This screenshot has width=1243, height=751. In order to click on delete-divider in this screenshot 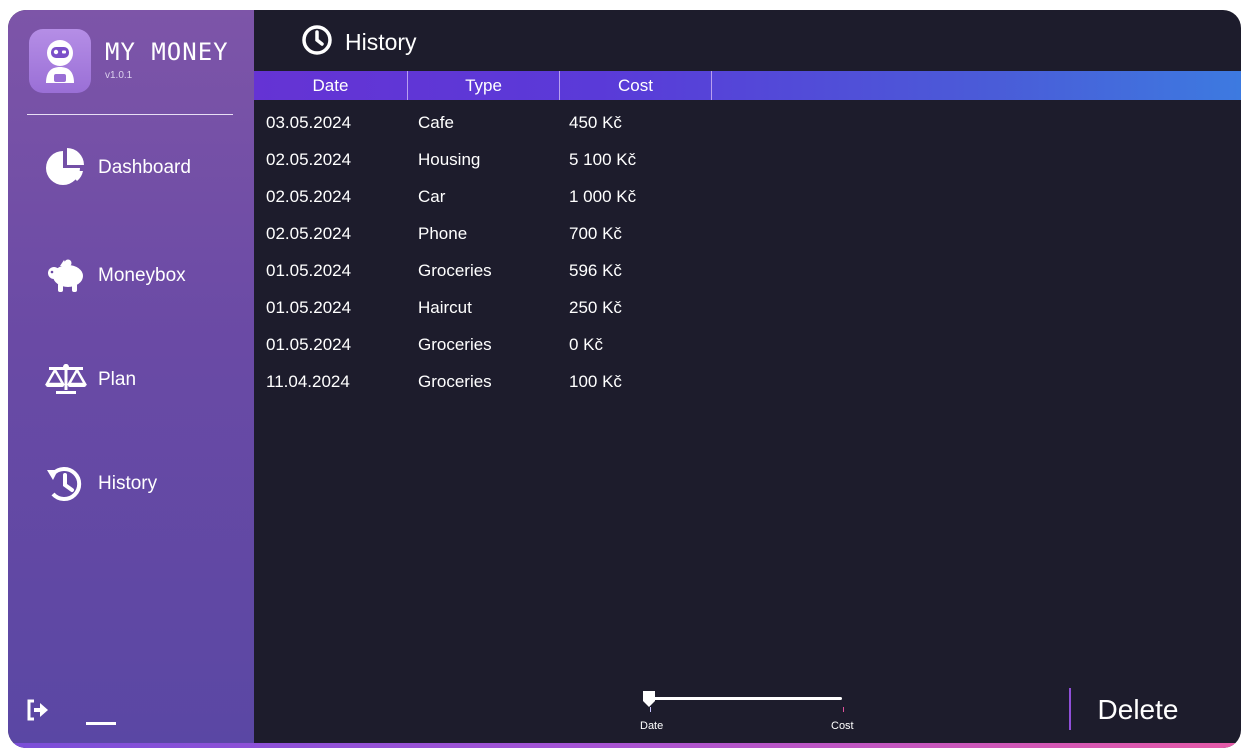, I will do `click(1070, 709)`.